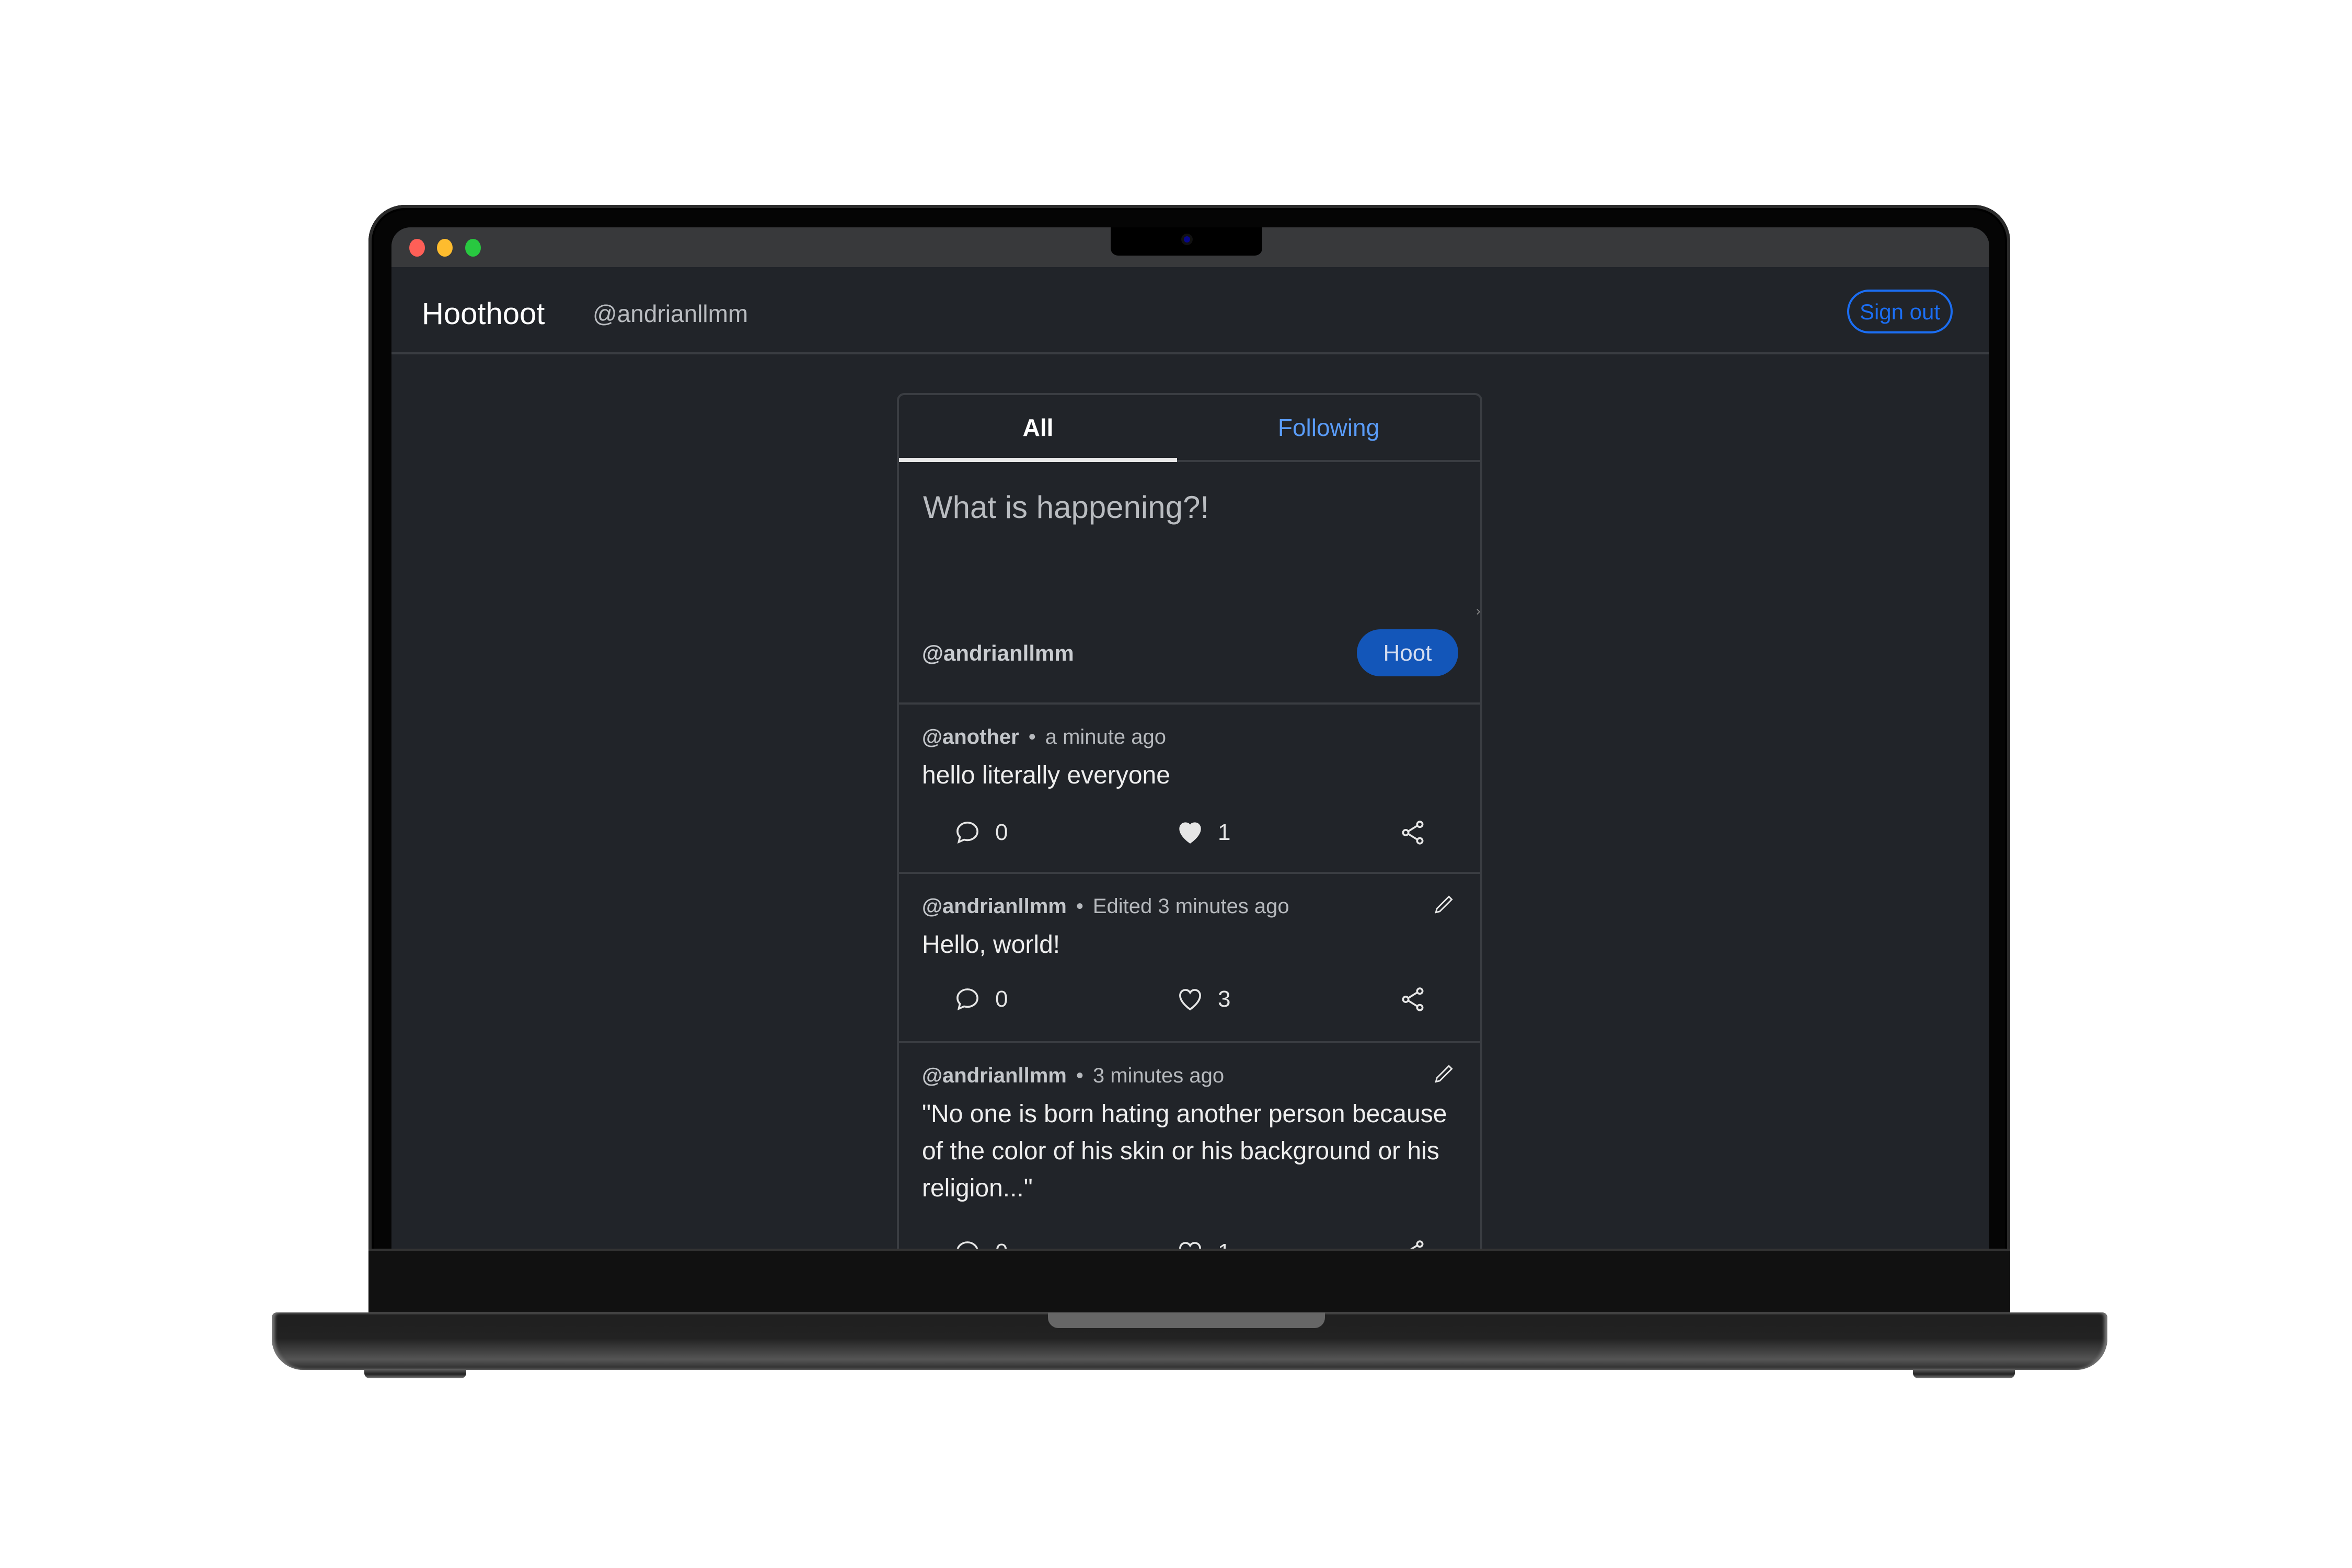 Image resolution: width=2352 pixels, height=1568 pixels. Describe the element at coordinates (1477, 611) in the screenshot. I see `textarea-resize-handle` at that location.